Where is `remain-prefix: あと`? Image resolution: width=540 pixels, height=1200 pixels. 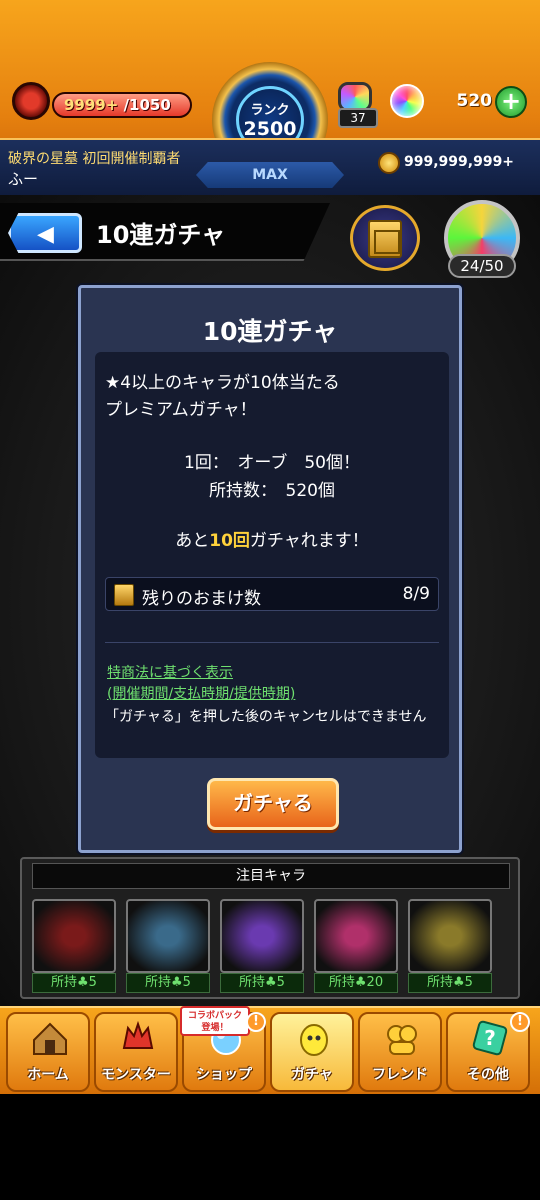 remain-prefix: あと is located at coordinates (192, 541).